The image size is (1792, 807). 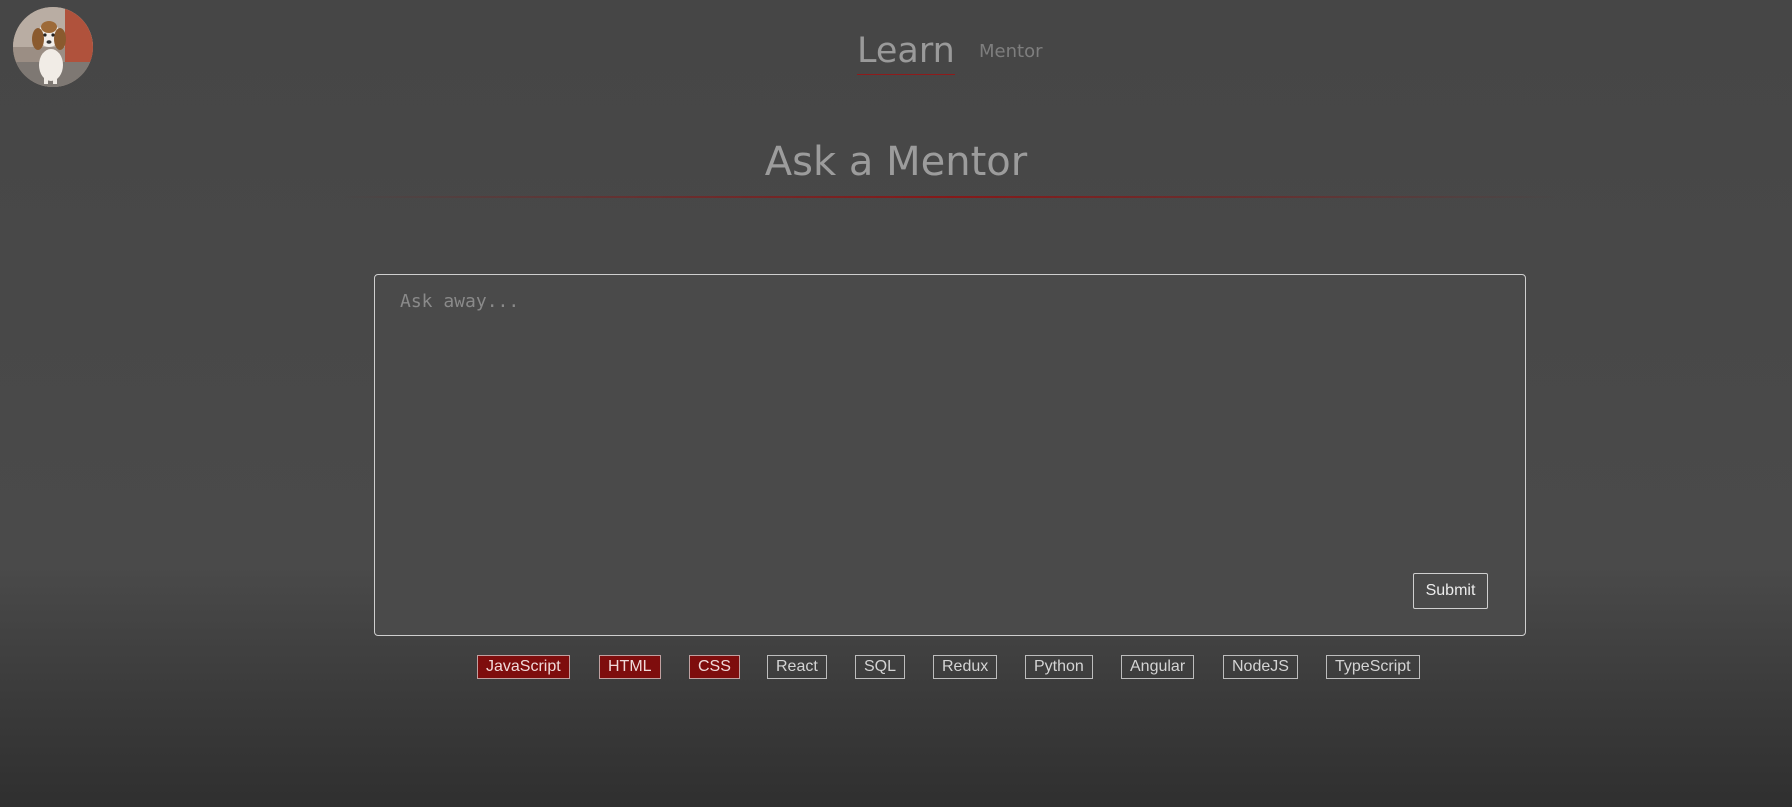 What do you see at coordinates (1158, 667) in the screenshot?
I see `tag-angular: Angular` at bounding box center [1158, 667].